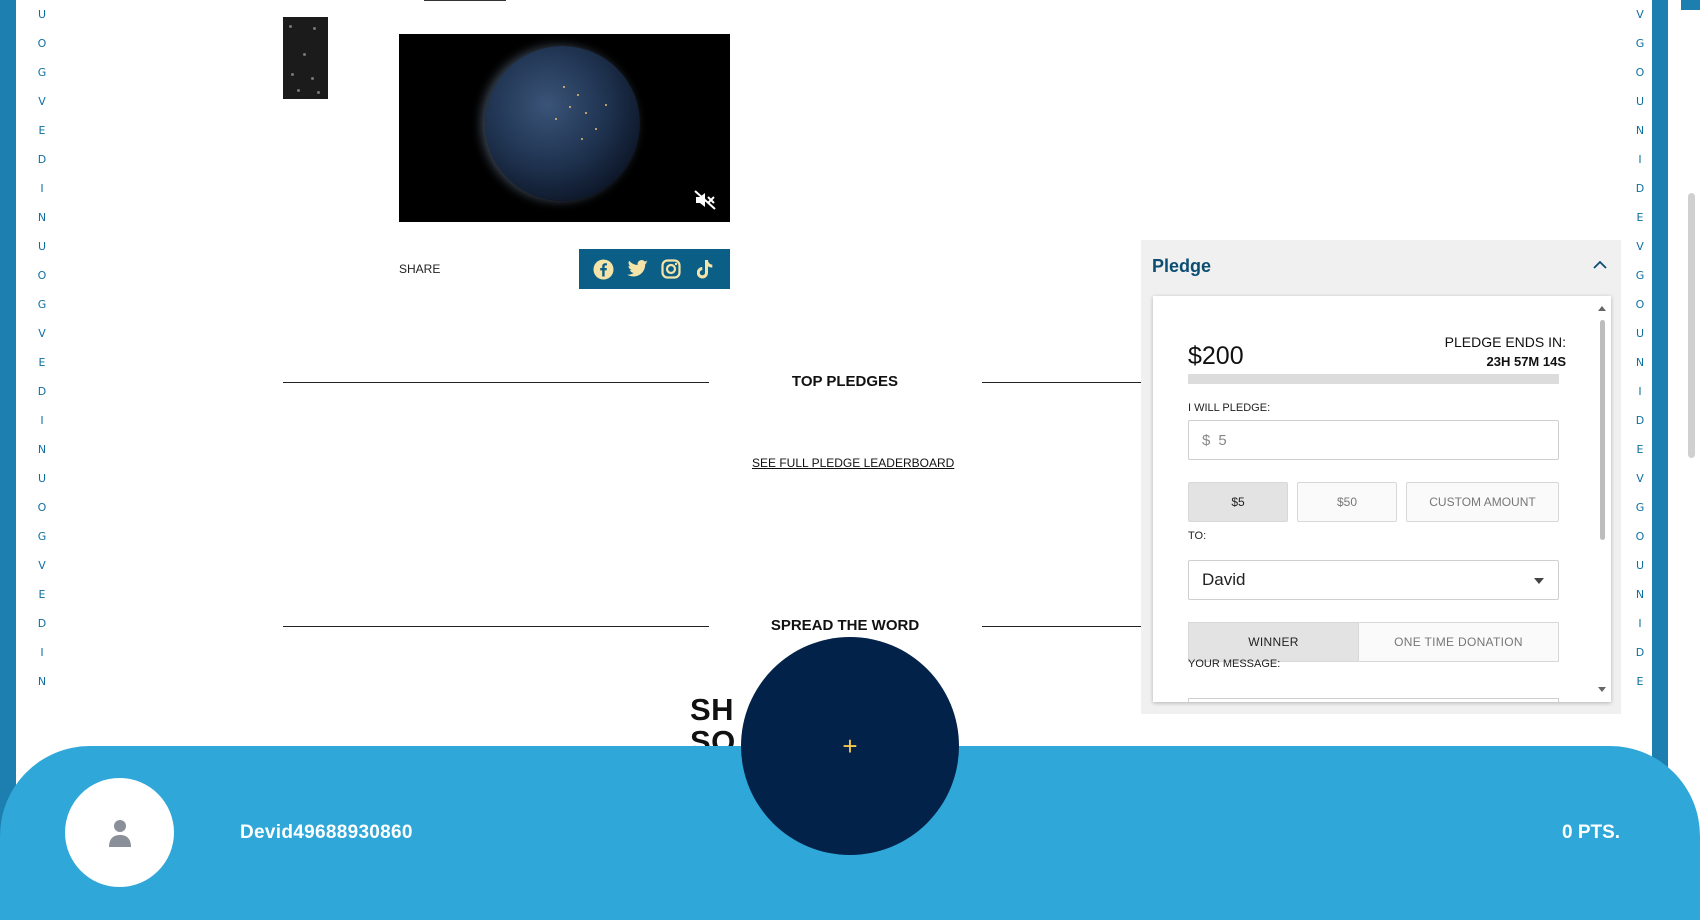 This screenshot has width=1700, height=920. What do you see at coordinates (42, 348) in the screenshot?
I see `left-vertical-brand-text: U O G V E D I N U O G V E D I N U O G V E D I N` at bounding box center [42, 348].